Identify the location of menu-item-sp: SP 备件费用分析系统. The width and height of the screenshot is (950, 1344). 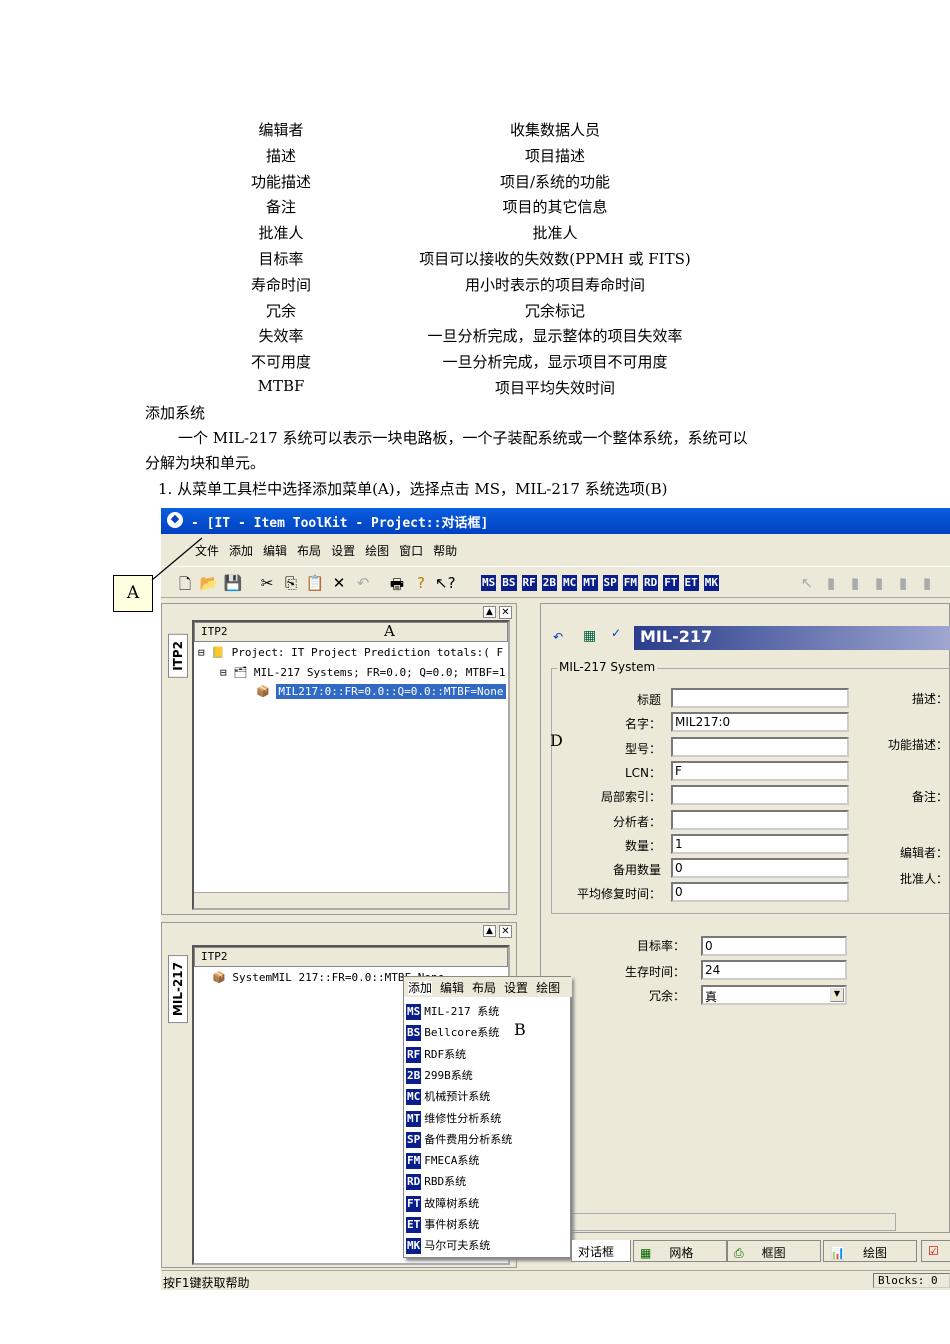
(459, 1139).